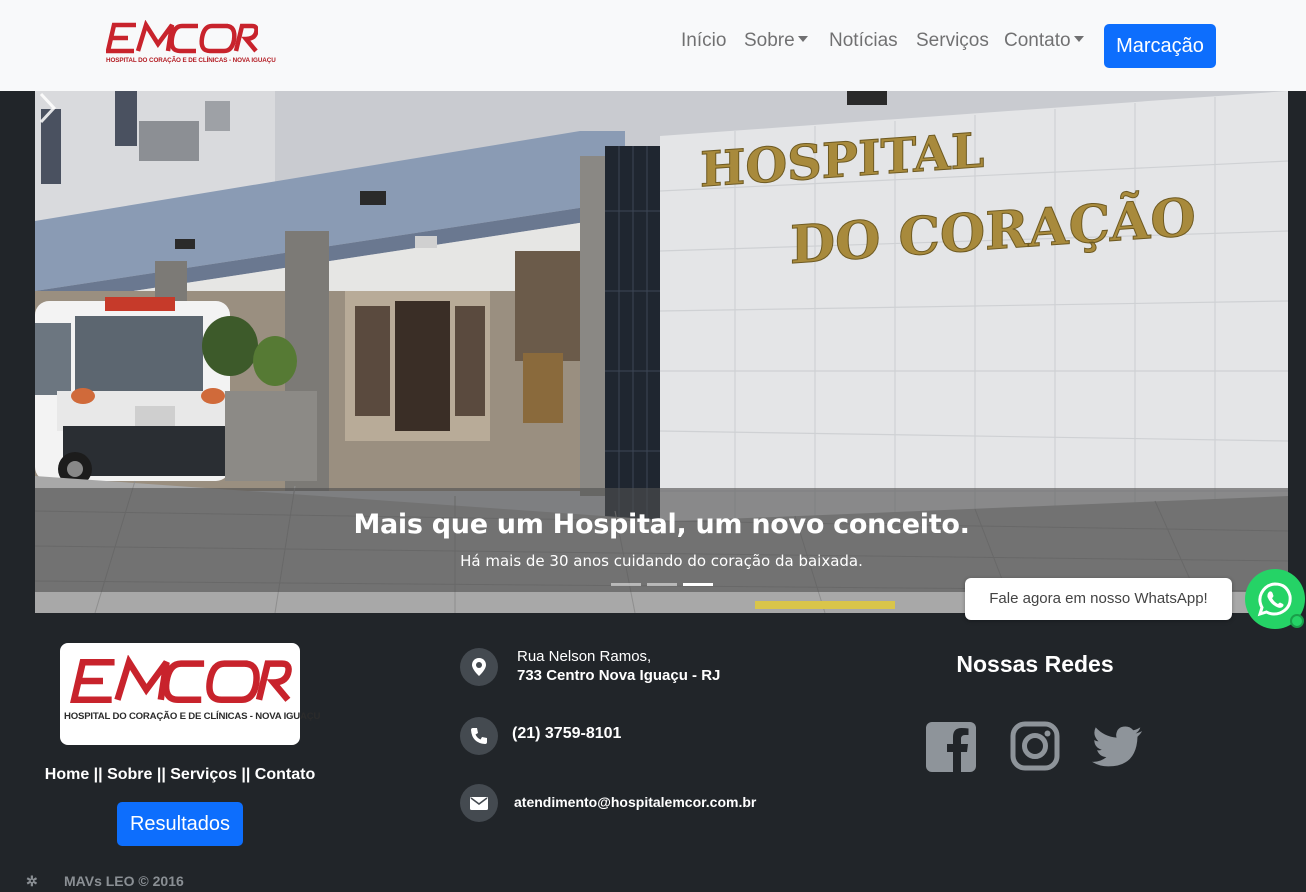 Image resolution: width=1306 pixels, height=892 pixels. Describe the element at coordinates (479, 667) in the screenshot. I see `location-icon` at that location.